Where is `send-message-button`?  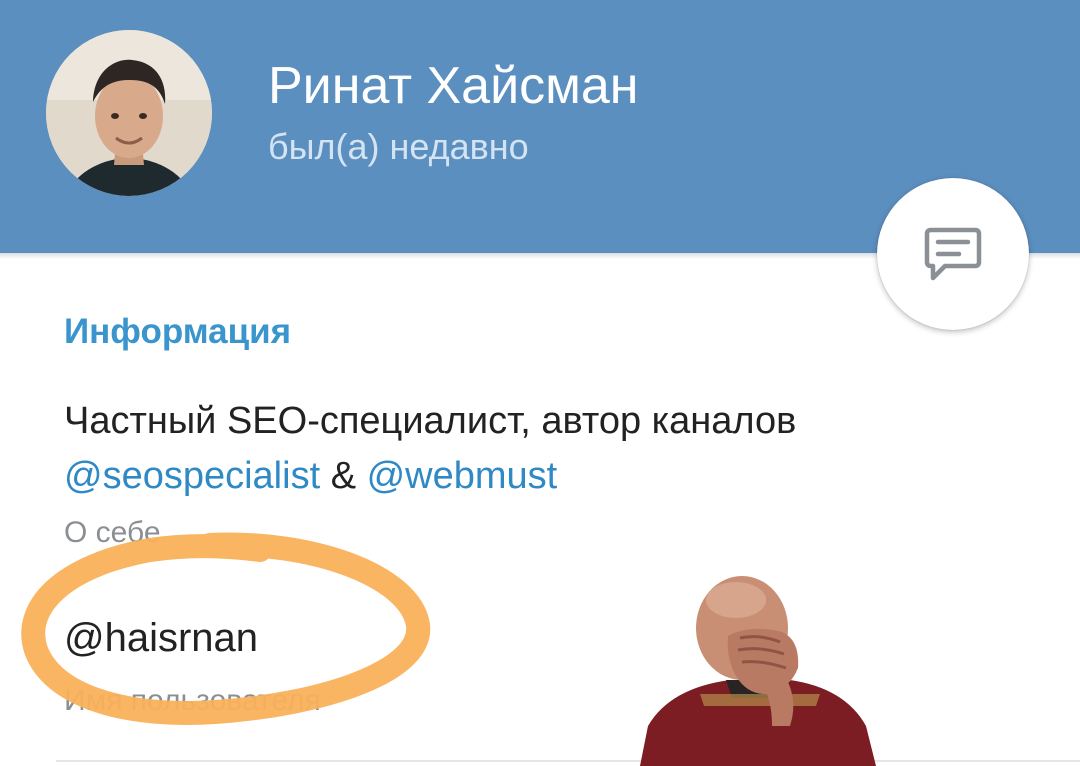
send-message-button is located at coordinates (953, 254).